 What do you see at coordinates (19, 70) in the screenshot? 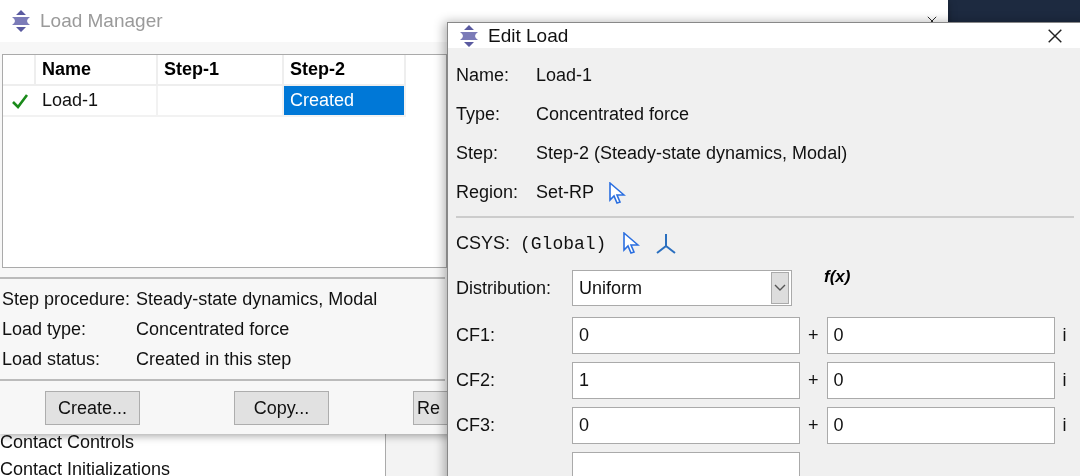
I see `header-cell` at bounding box center [19, 70].